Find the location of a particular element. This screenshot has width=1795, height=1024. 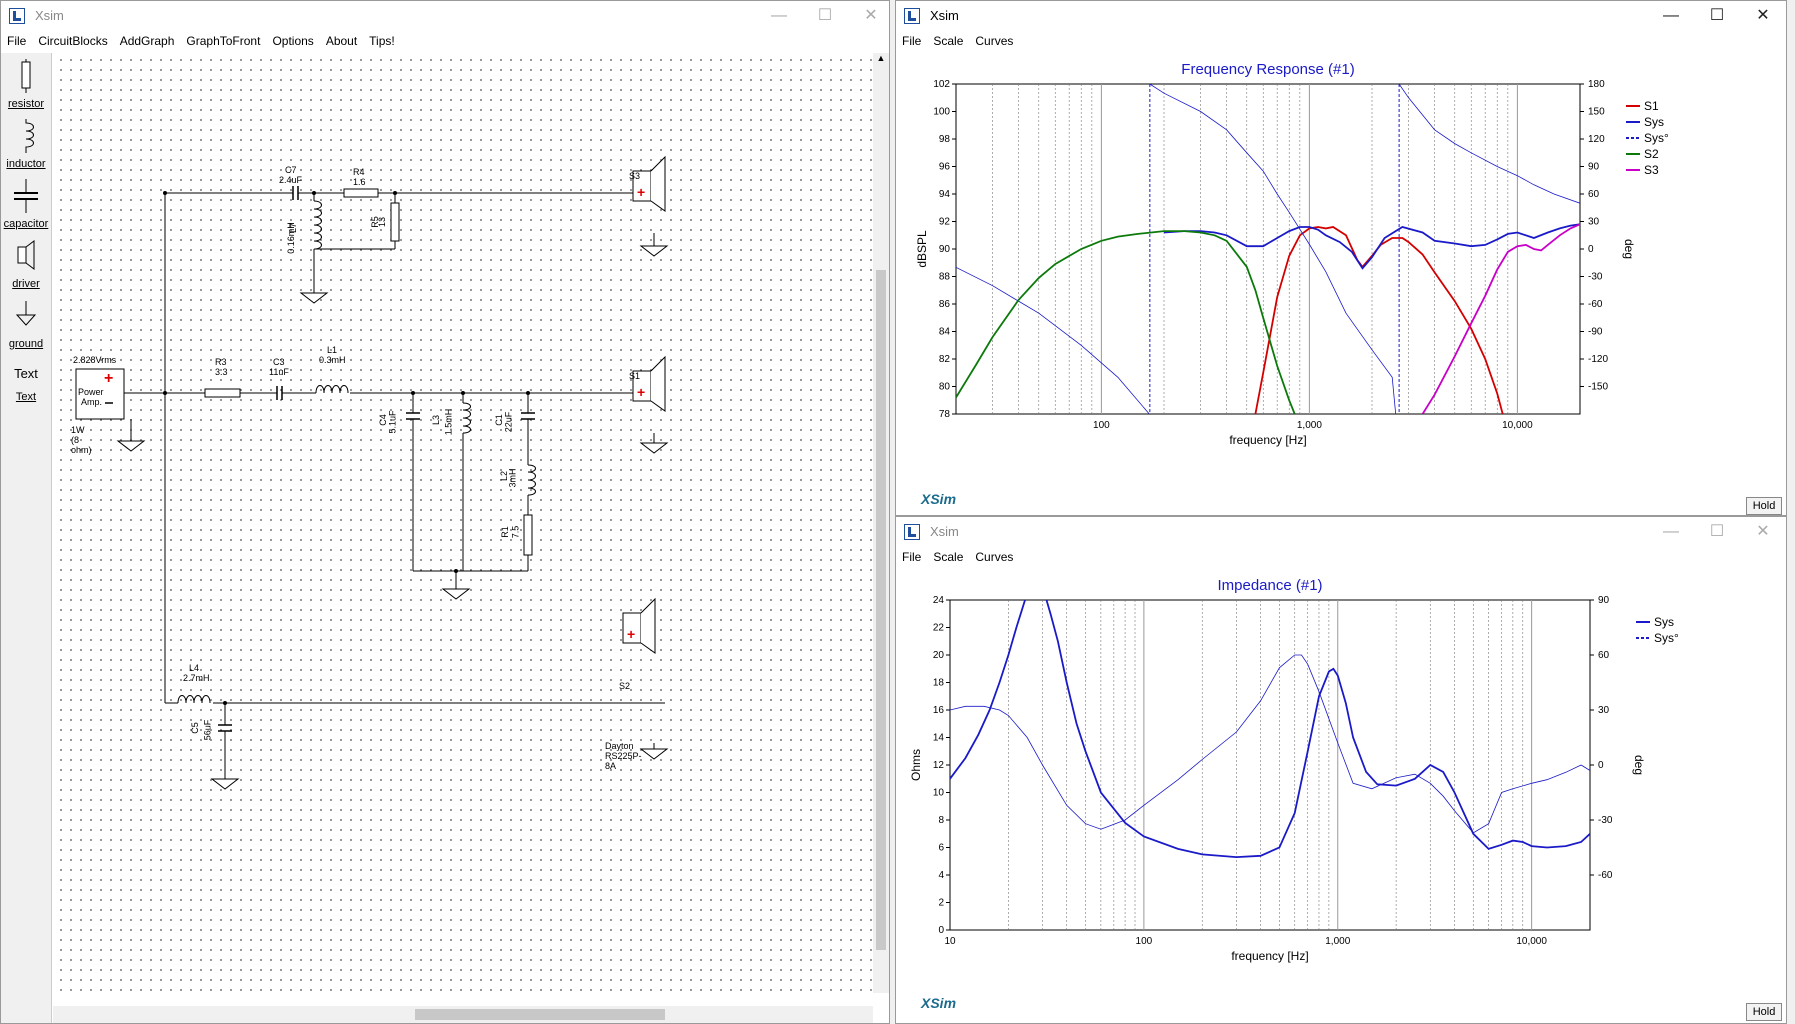

palette-label-text: Text is located at coordinates (26, 397).